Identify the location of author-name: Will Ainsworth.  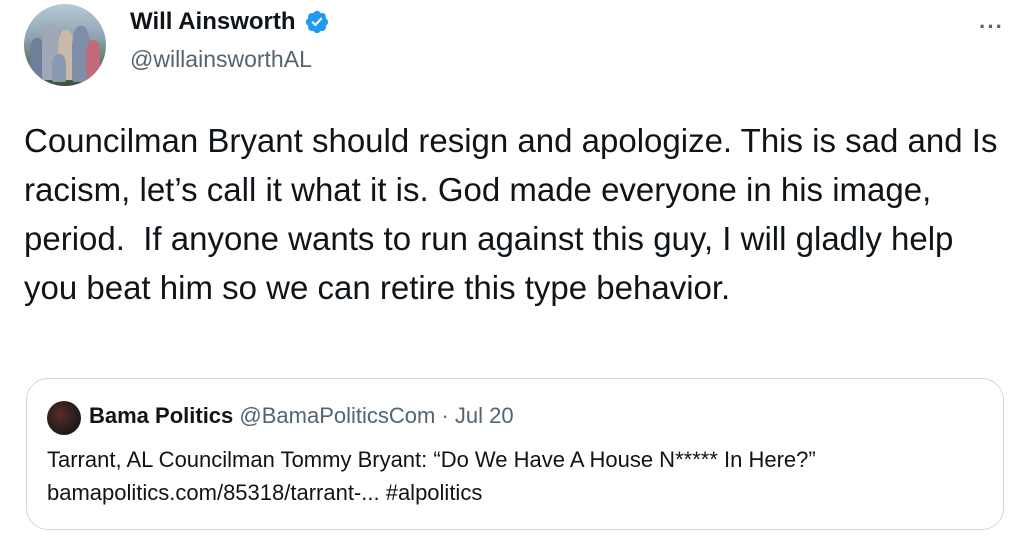
(213, 22).